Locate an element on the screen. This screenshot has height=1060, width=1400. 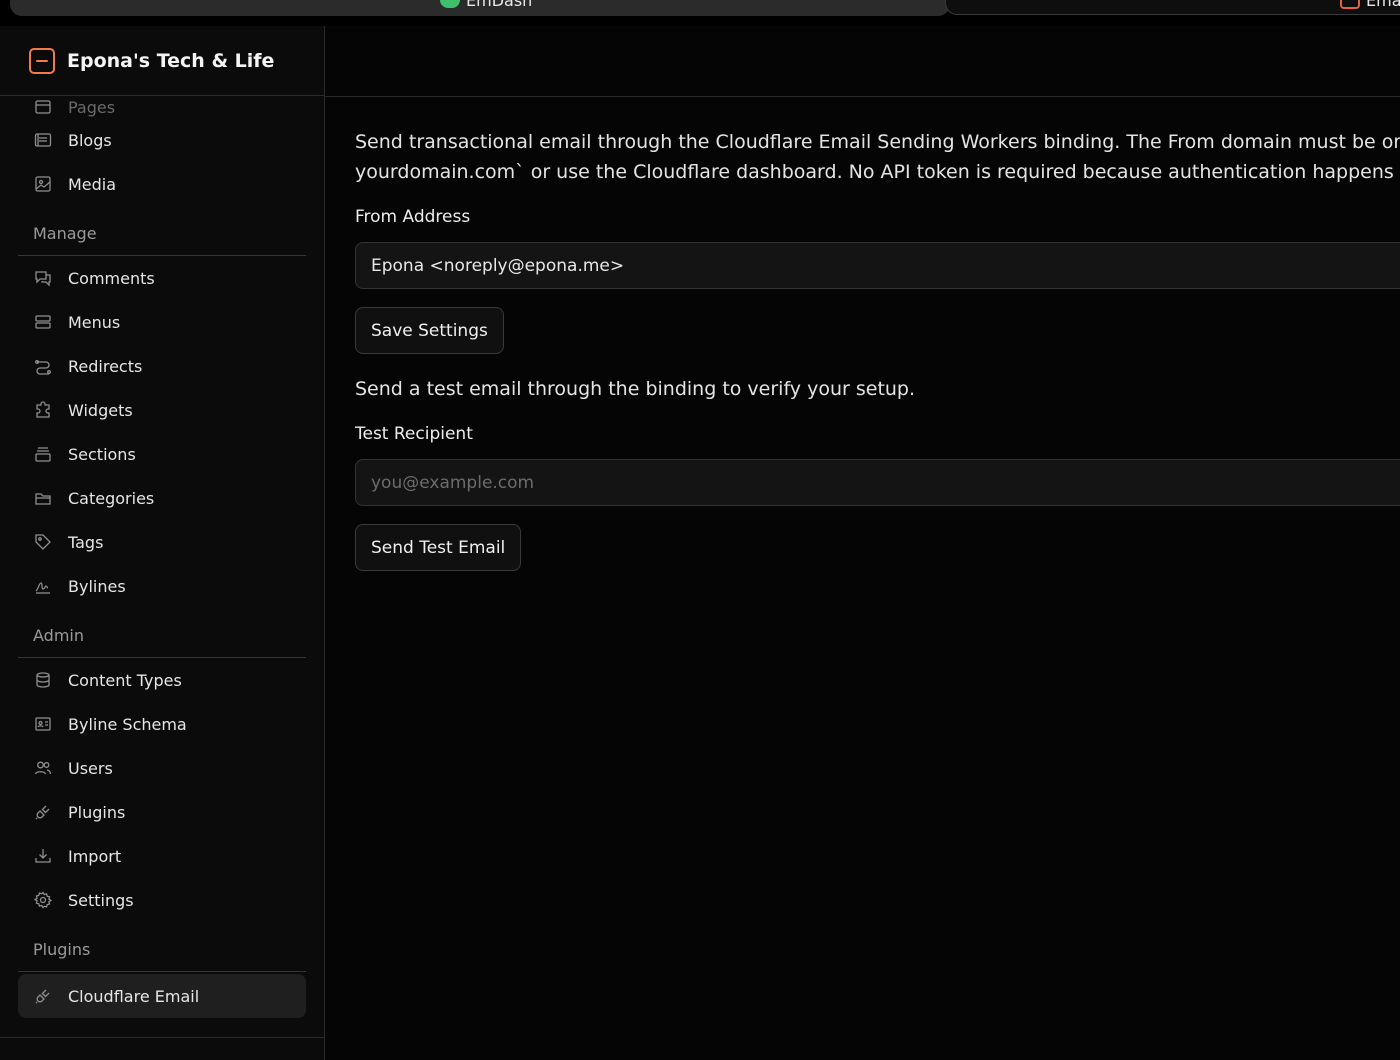
menus-icon is located at coordinates (43, 322).